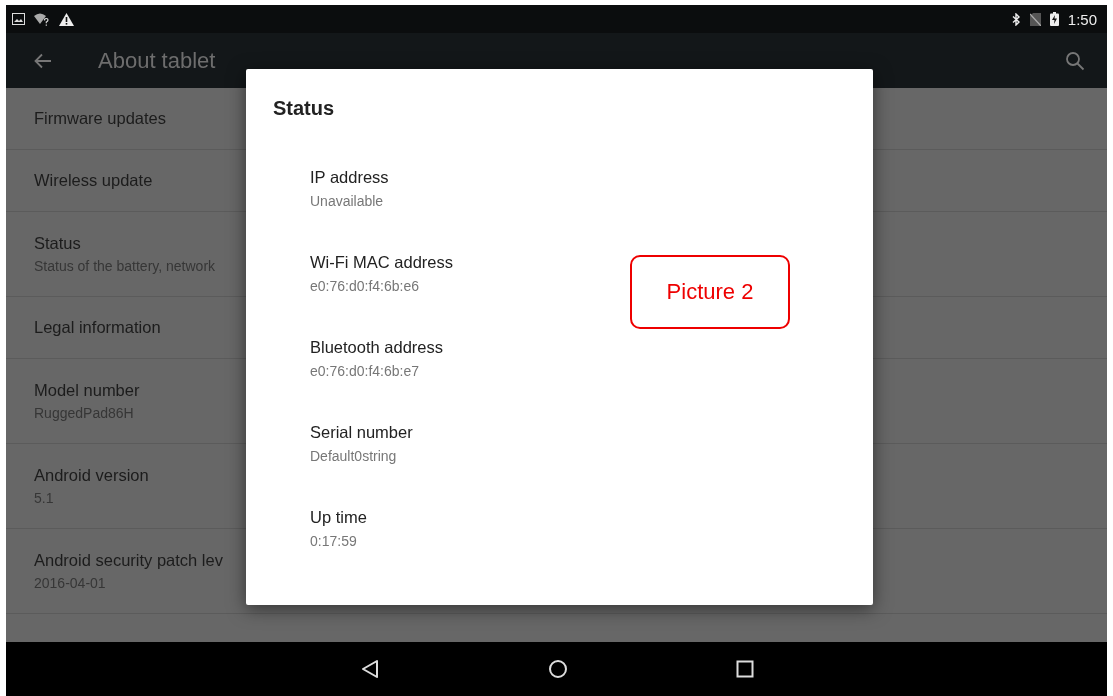 This screenshot has height=696, width=1113. What do you see at coordinates (100, 118) in the screenshot?
I see `item-title: Firmware updates` at bounding box center [100, 118].